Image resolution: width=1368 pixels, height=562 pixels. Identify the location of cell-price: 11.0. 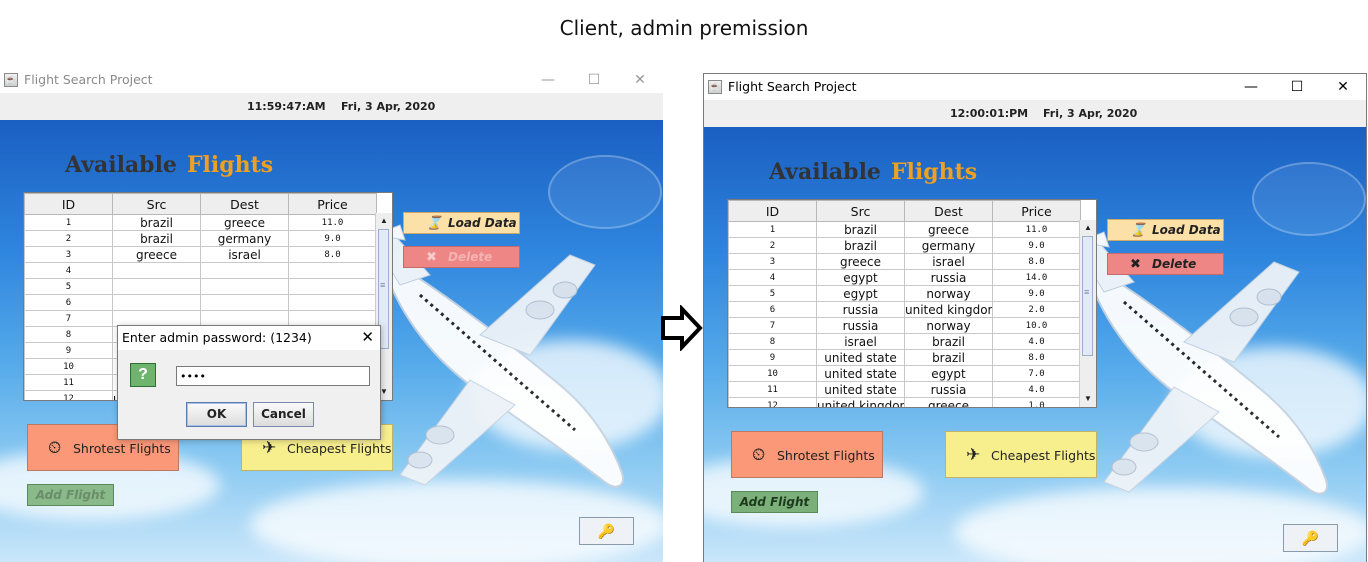
(1036, 229).